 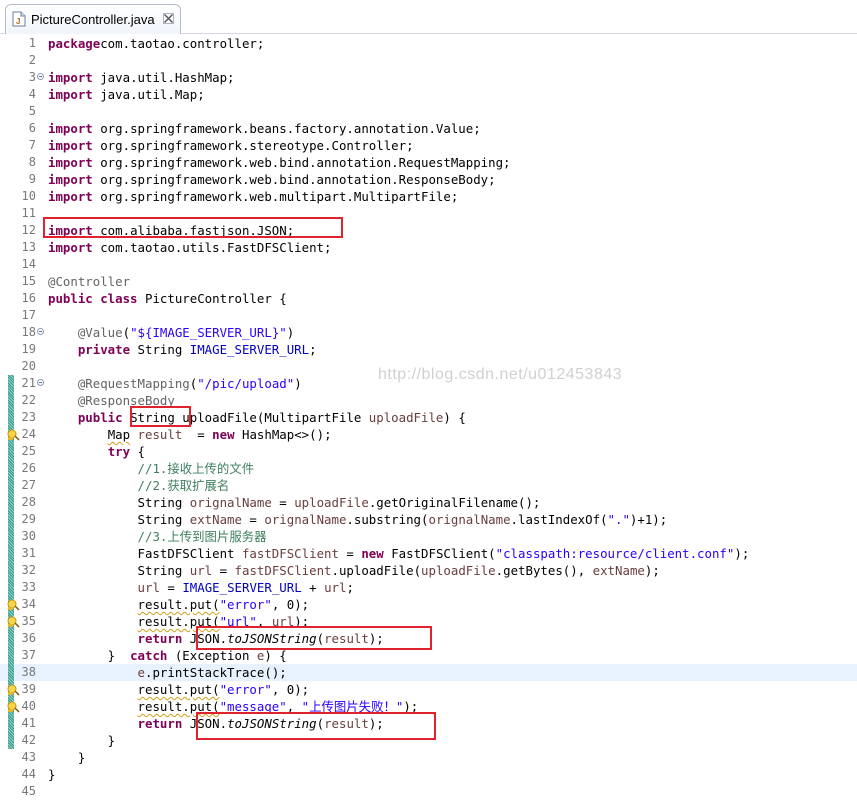 What do you see at coordinates (428, 400) in the screenshot?
I see `code-line: 22 @ResponseBody` at bounding box center [428, 400].